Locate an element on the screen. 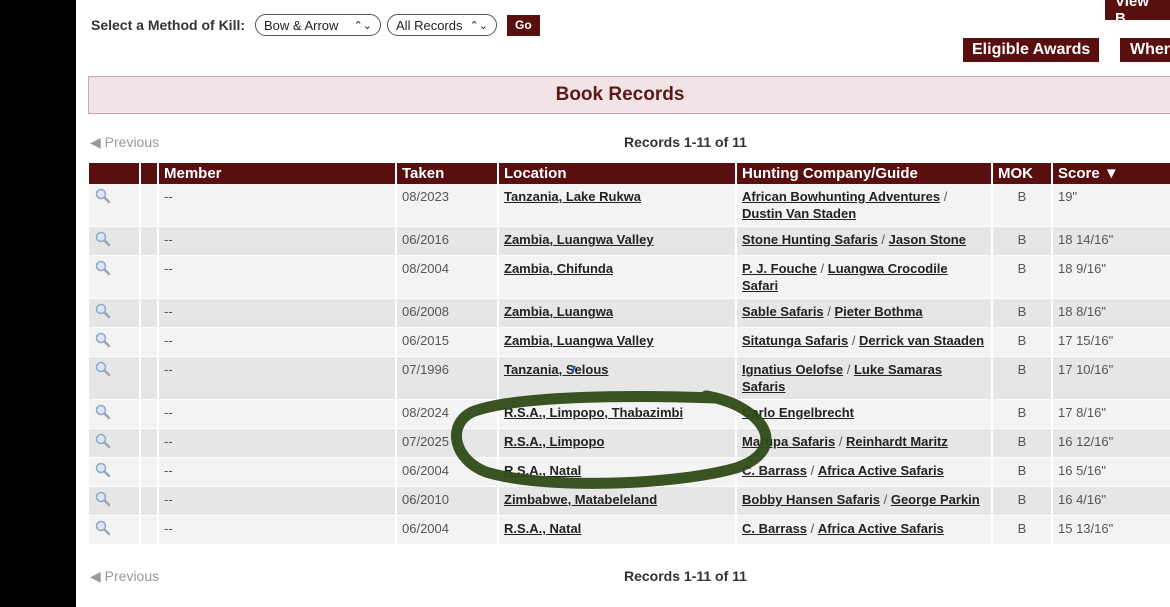 The image size is (1170, 607). company-link: Carlo Engelbrecht is located at coordinates (798, 412).